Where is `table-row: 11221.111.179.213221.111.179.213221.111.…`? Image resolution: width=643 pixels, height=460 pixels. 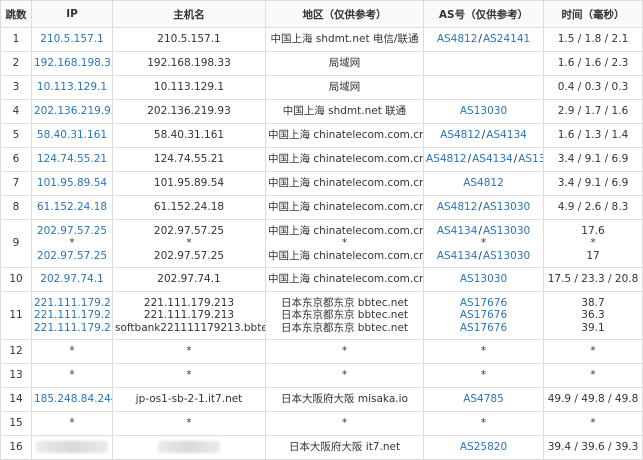 table-row: 11221.111.179.213221.111.179.213221.111.… is located at coordinates (321, 315).